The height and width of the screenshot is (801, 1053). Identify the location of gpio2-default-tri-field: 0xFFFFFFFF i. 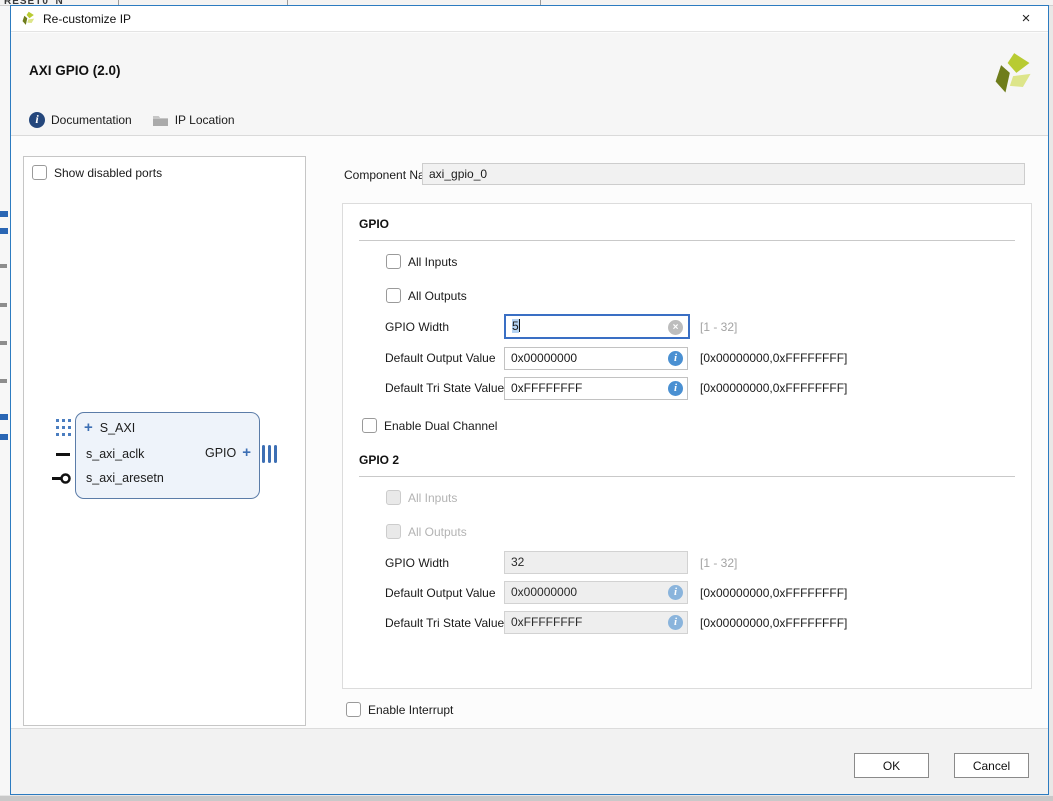
(596, 622).